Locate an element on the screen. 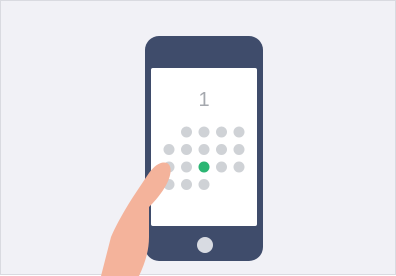 The height and width of the screenshot is (276, 396). hand-illustration is located at coordinates (136, 219).